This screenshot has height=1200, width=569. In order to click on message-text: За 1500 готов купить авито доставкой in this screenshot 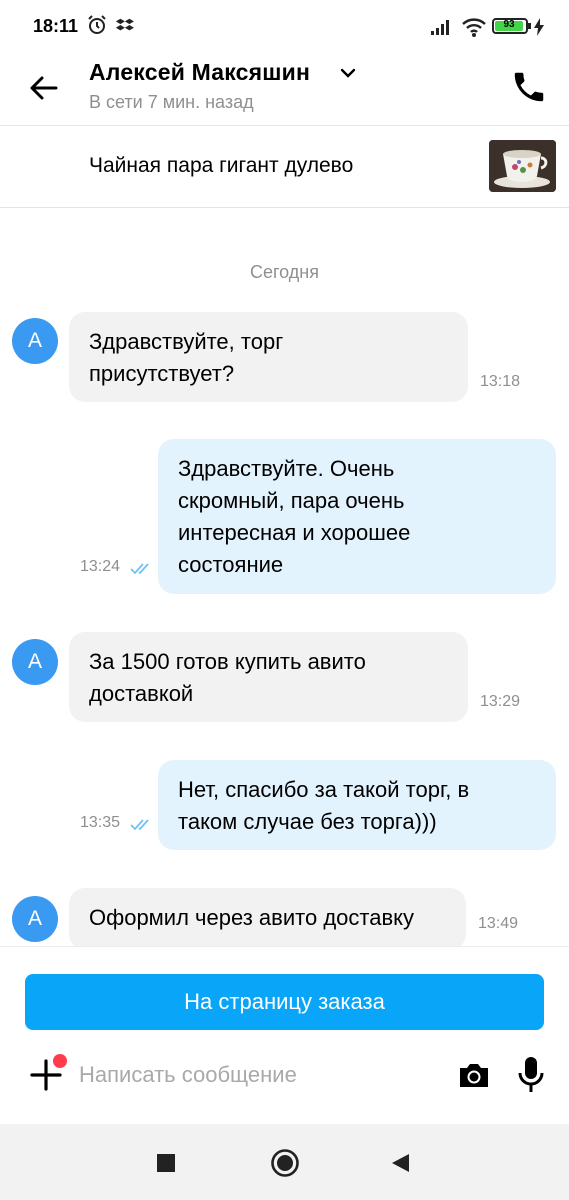, I will do `click(227, 677)`.